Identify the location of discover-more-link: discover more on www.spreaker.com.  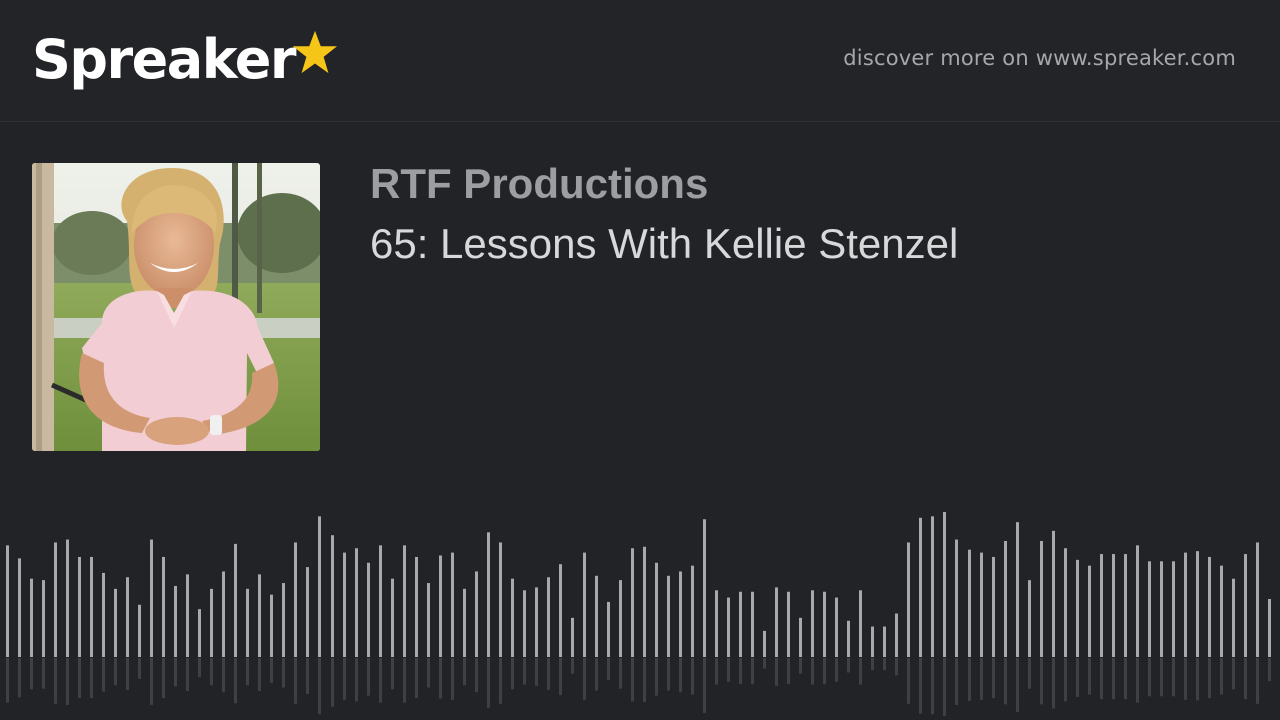
(1039, 58).